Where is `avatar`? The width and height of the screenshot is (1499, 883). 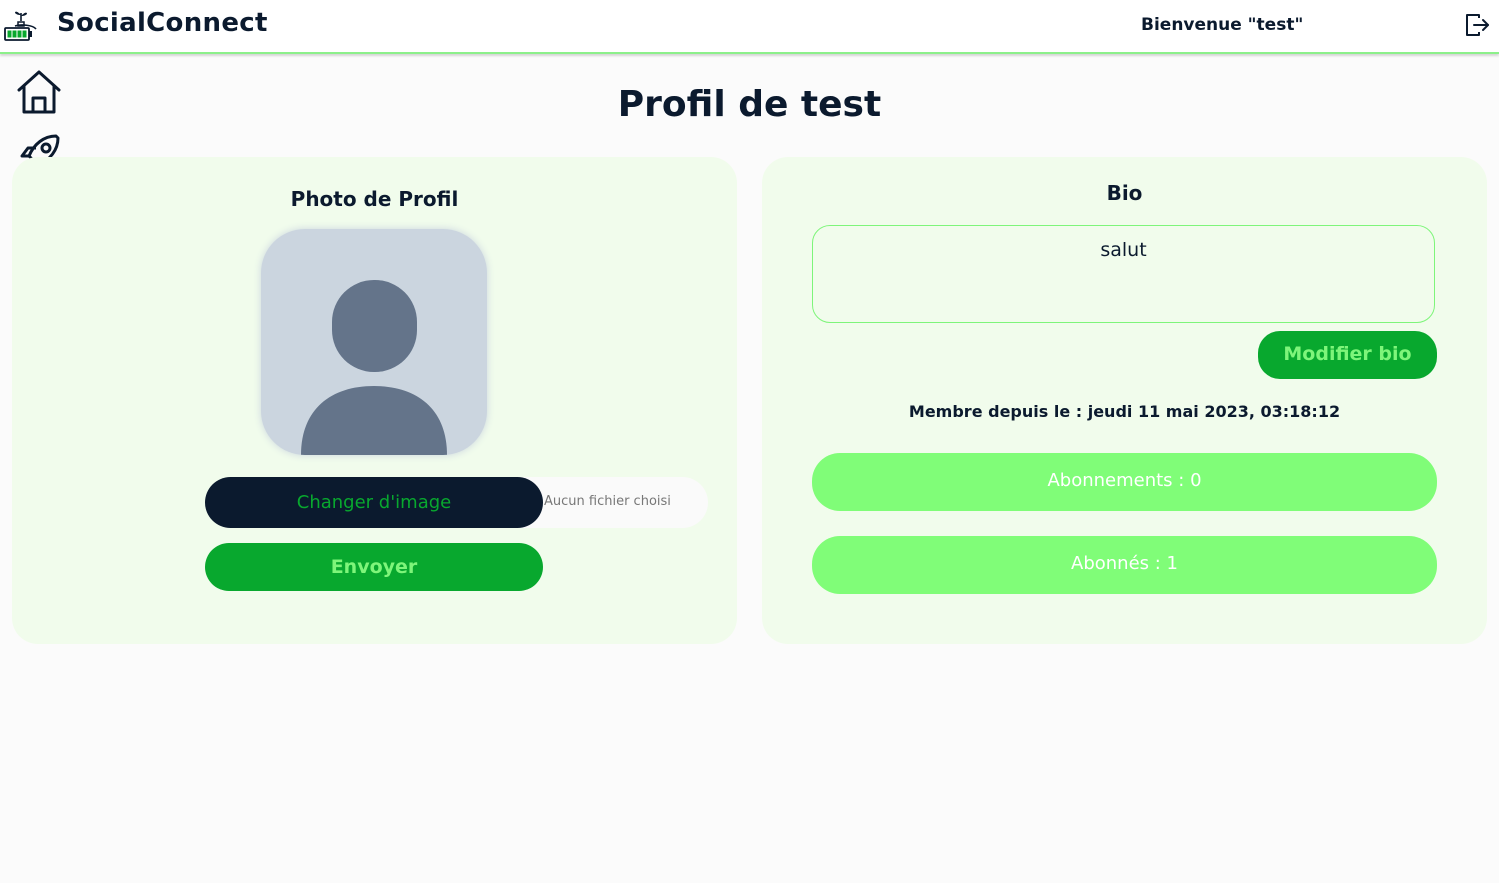
avatar is located at coordinates (374, 342).